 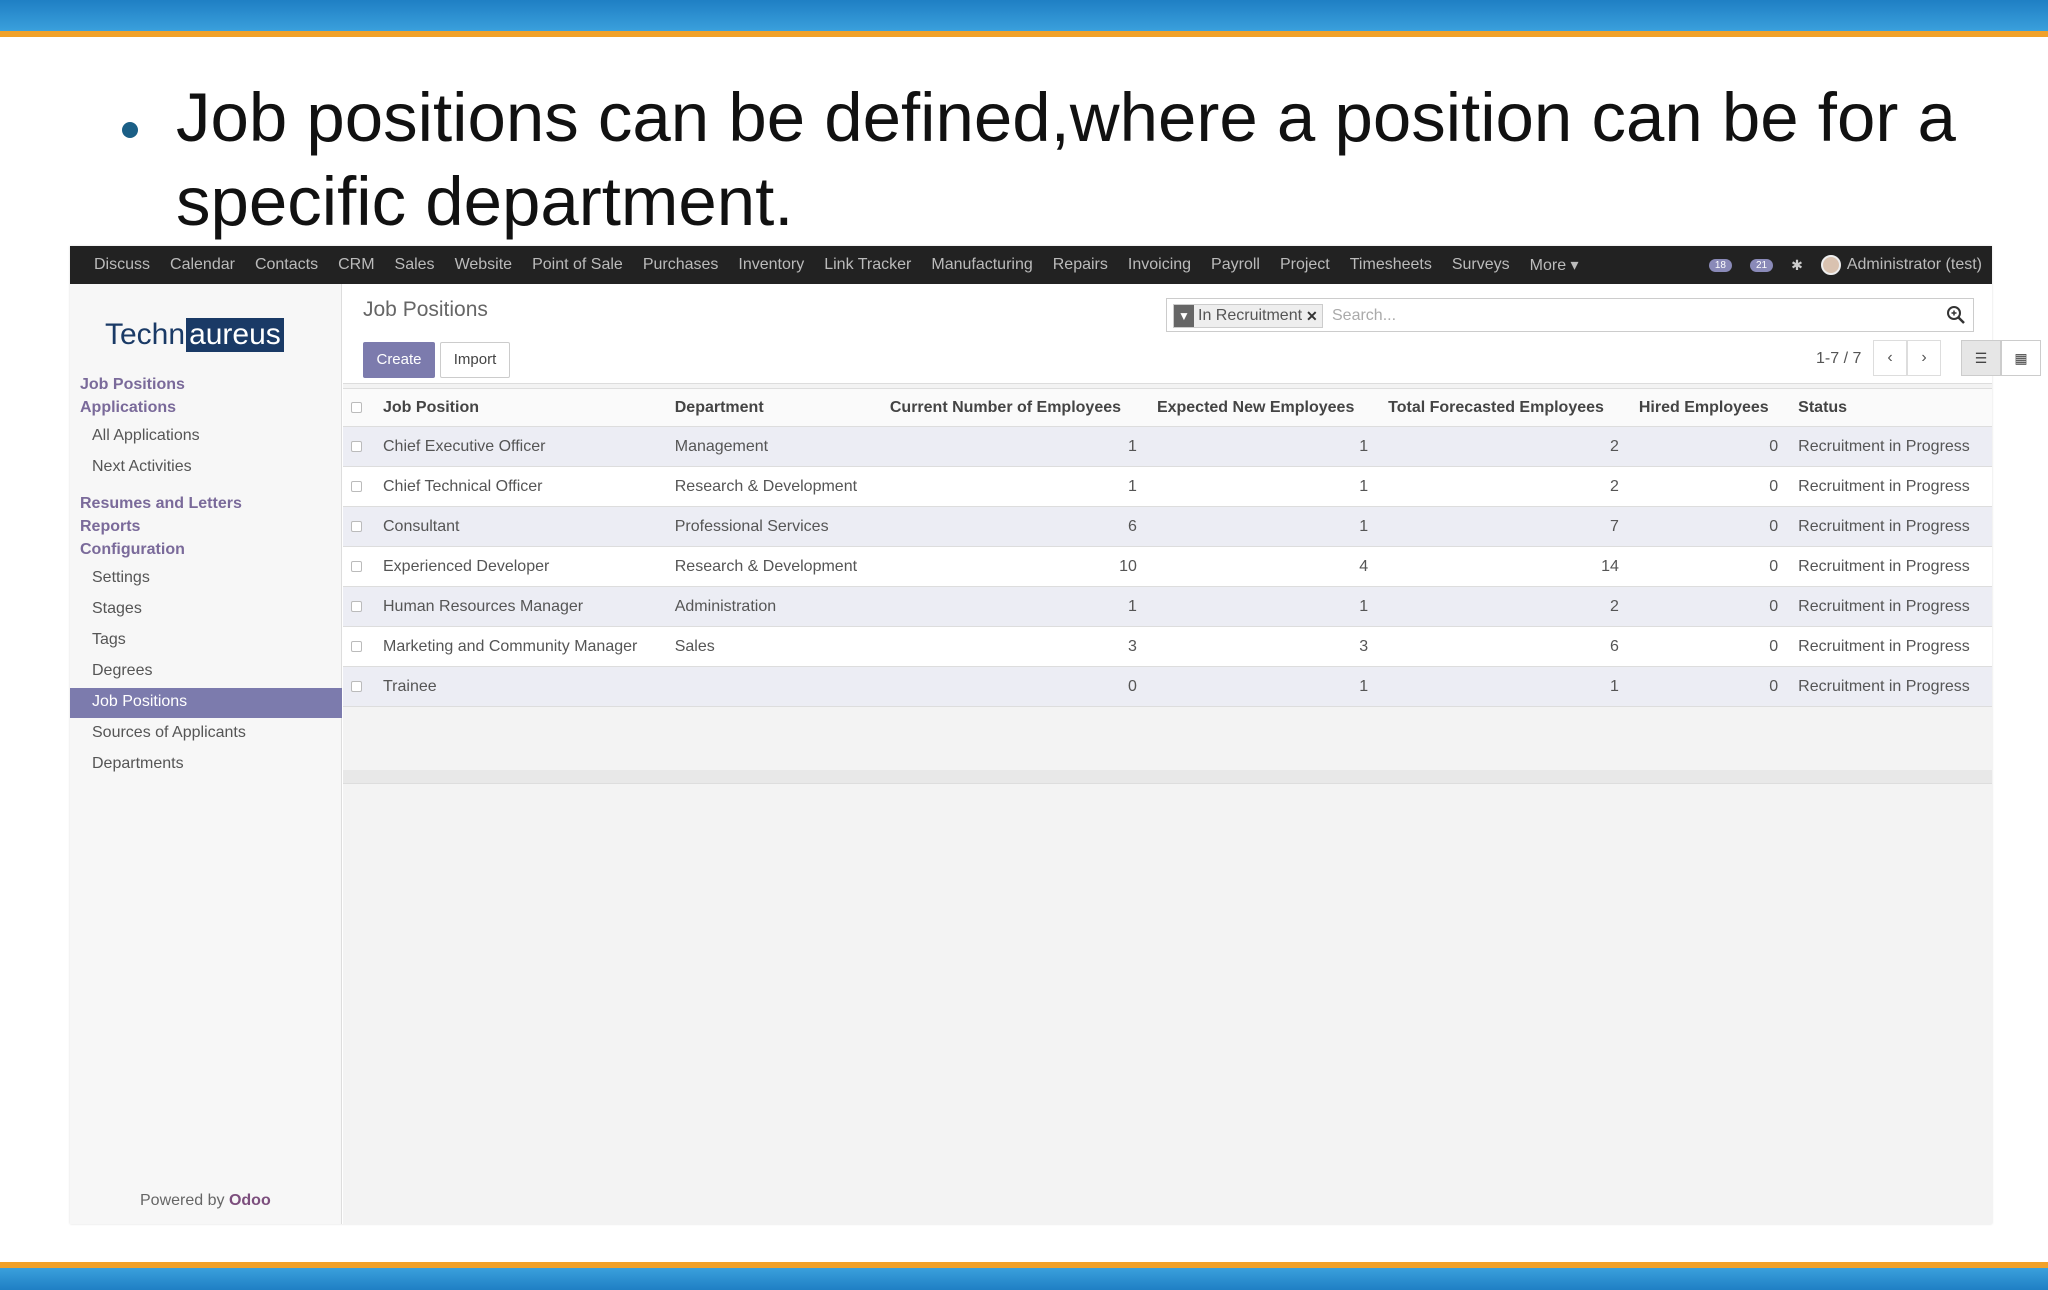 I want to click on powered-brand-link: Odoo, so click(x=250, y=1200).